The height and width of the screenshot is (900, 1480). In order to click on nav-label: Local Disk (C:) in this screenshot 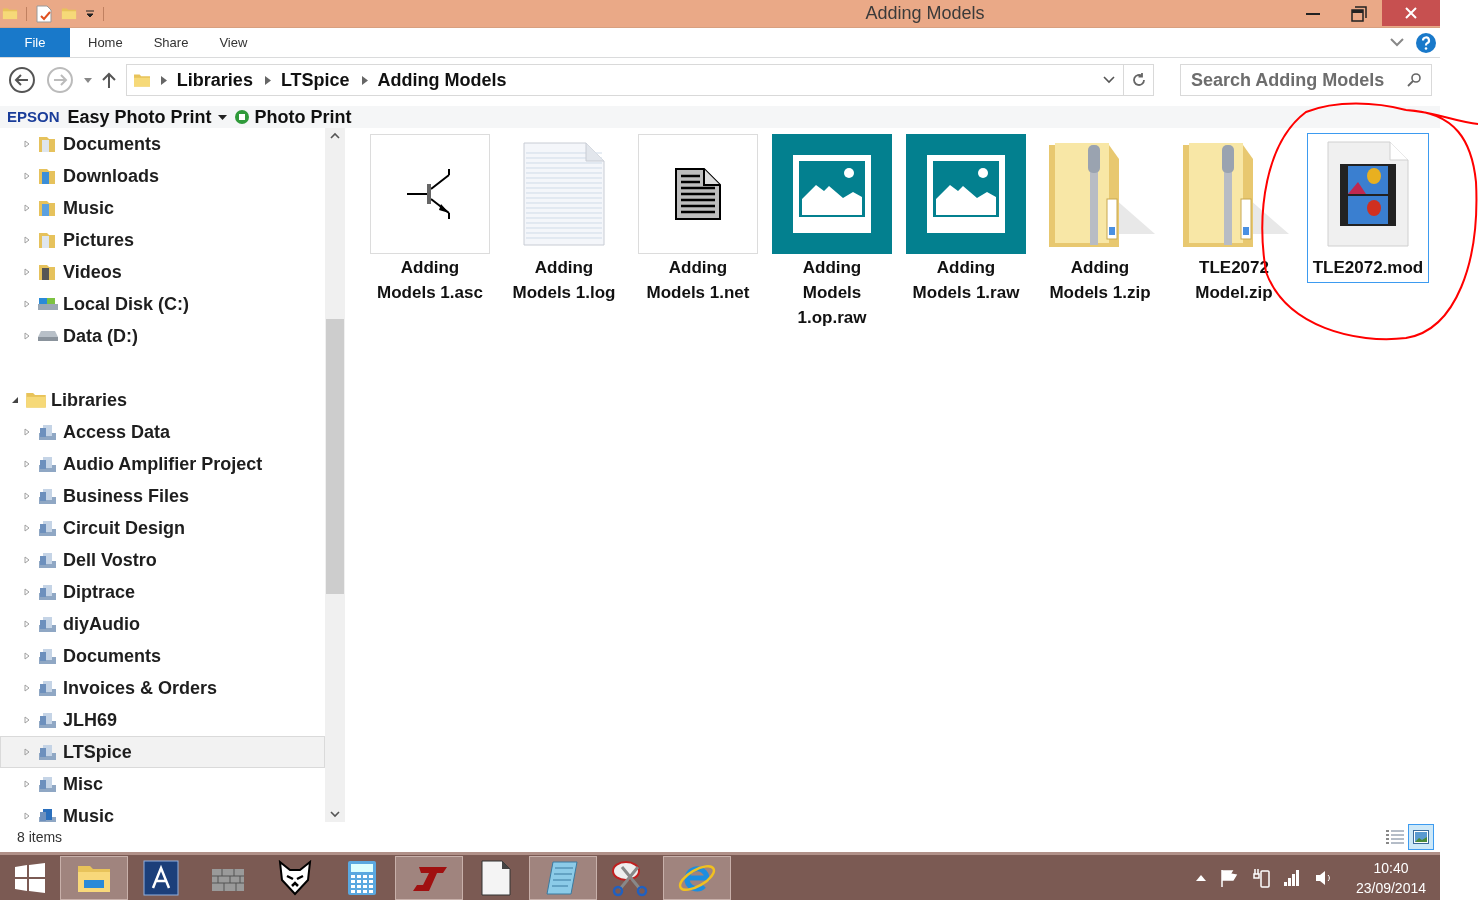, I will do `click(126, 304)`.